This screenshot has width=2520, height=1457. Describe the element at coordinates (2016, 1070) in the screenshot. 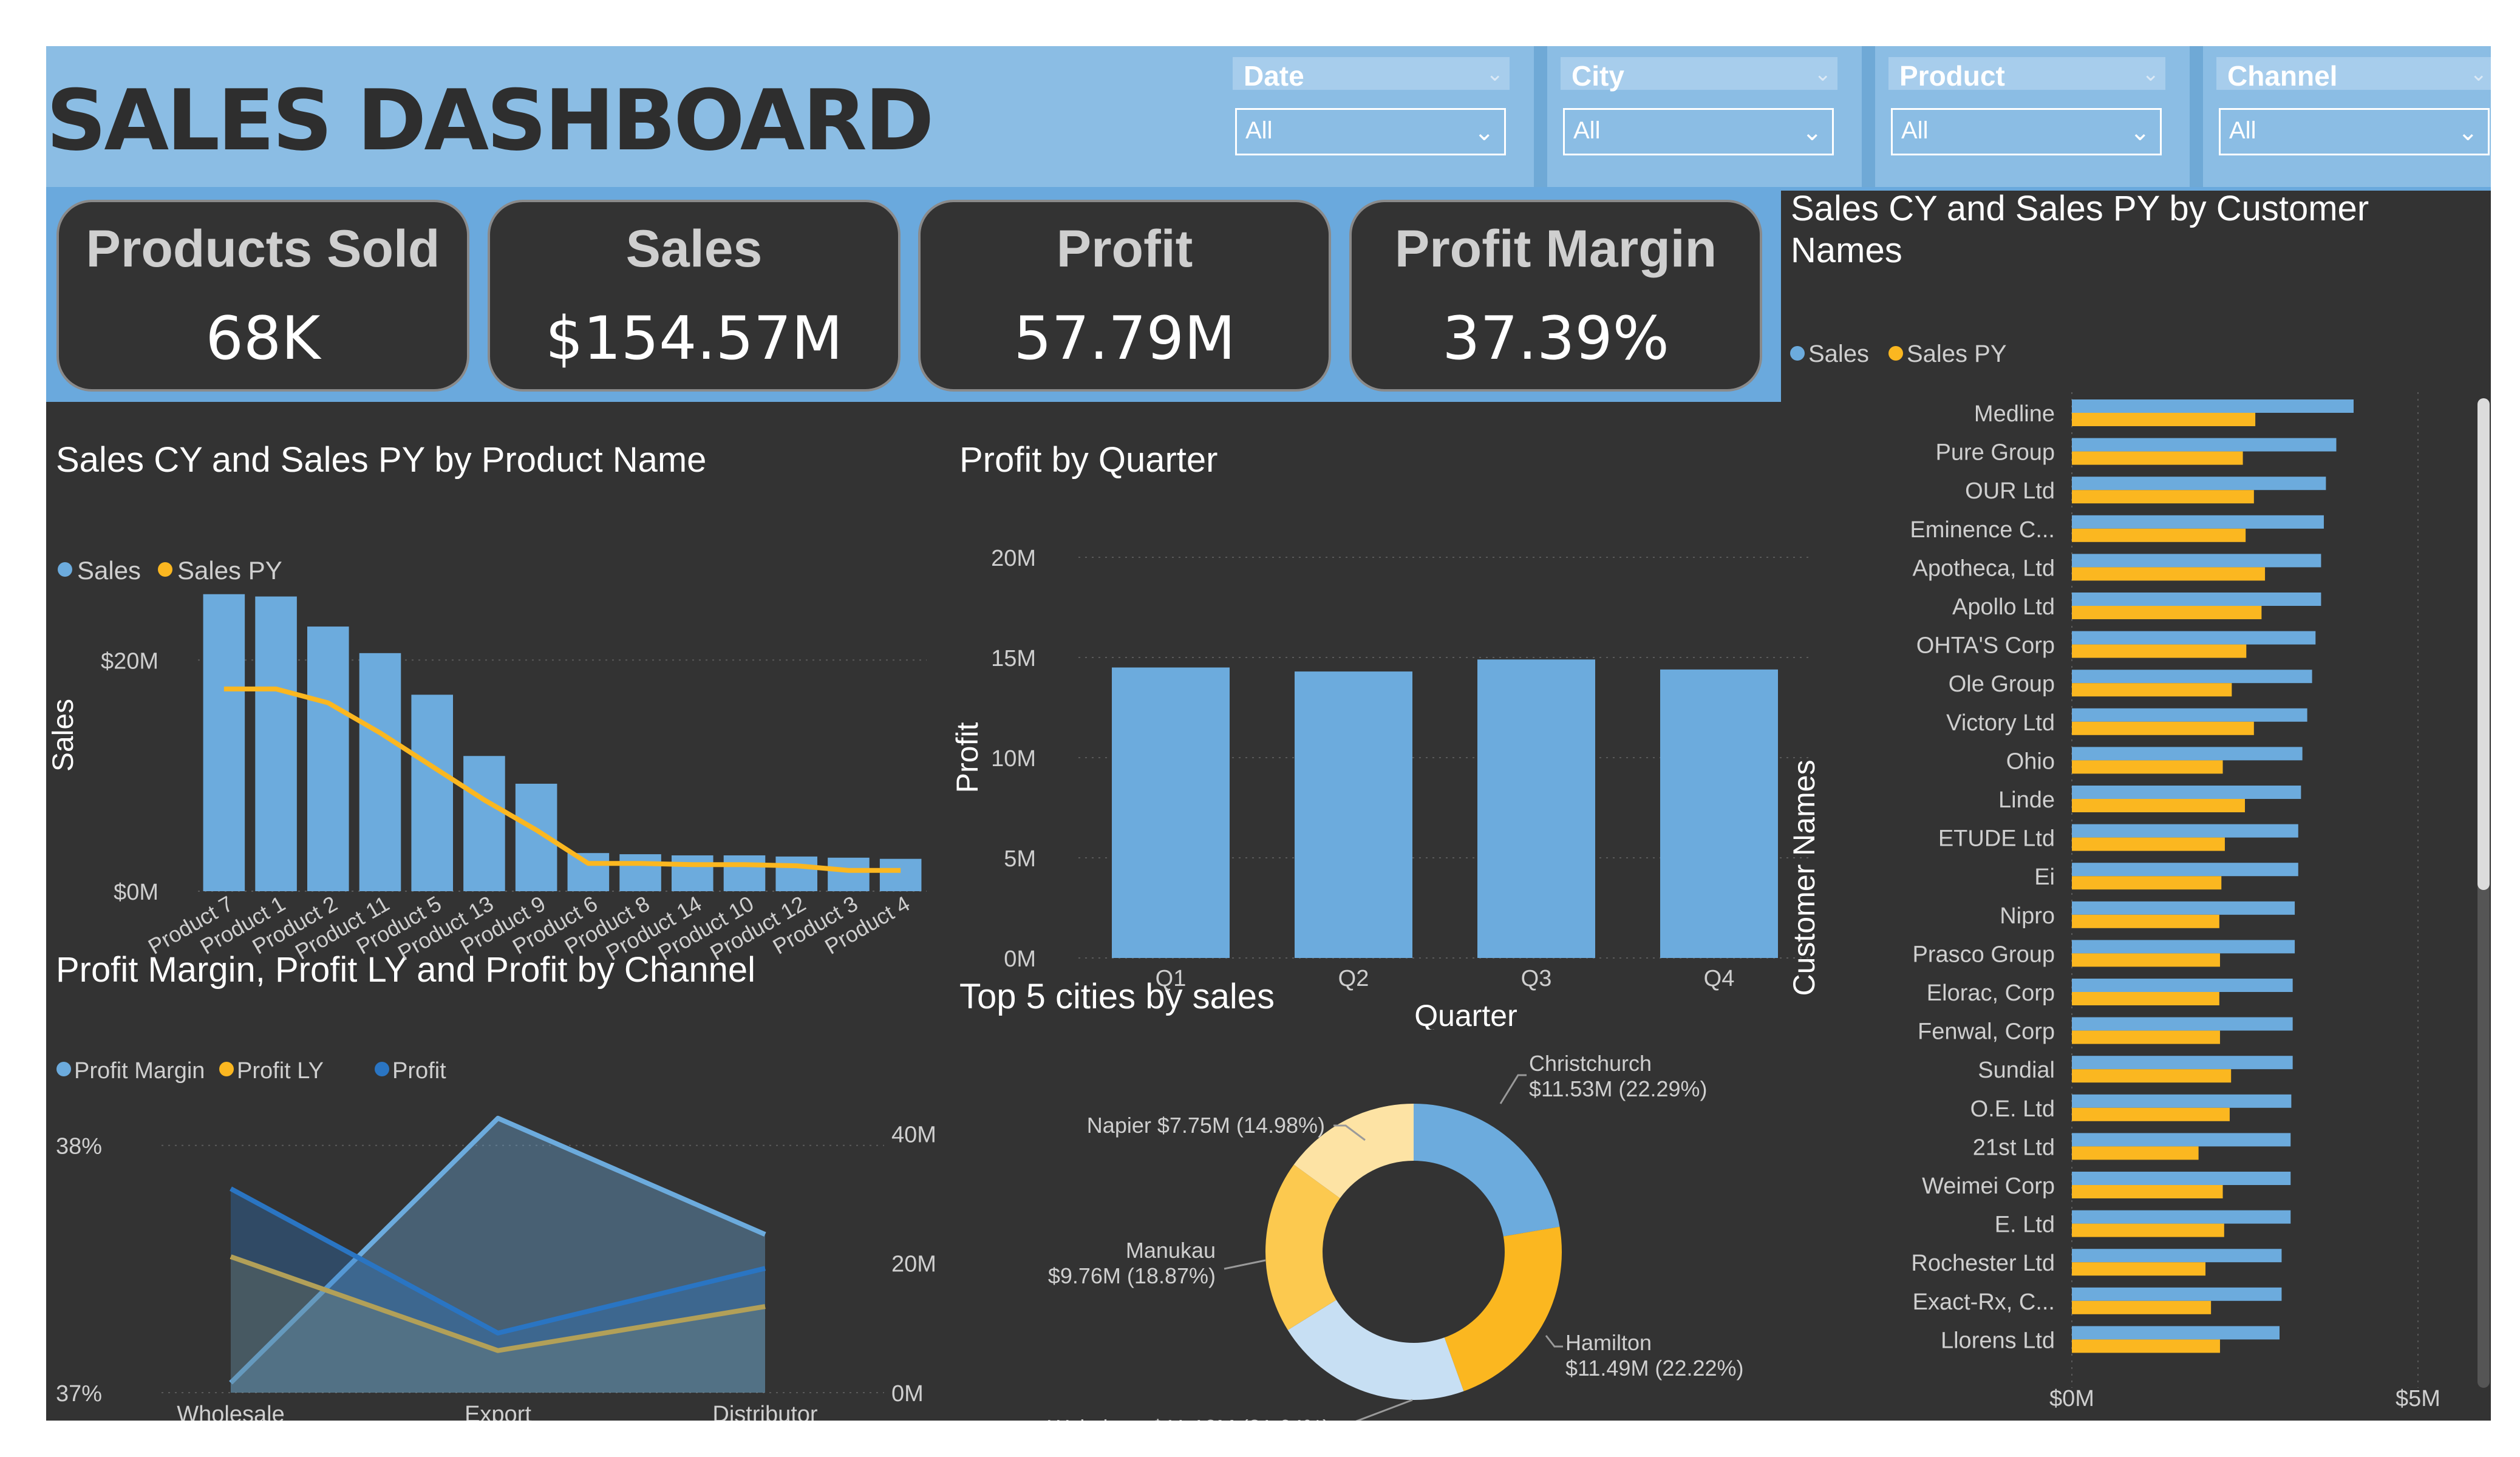

I see `y-tick-label: Sundial` at that location.